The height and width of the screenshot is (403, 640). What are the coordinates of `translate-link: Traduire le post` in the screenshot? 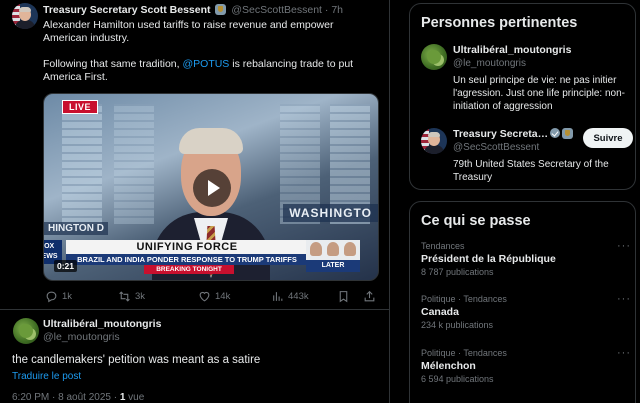 It's located at (46, 376).